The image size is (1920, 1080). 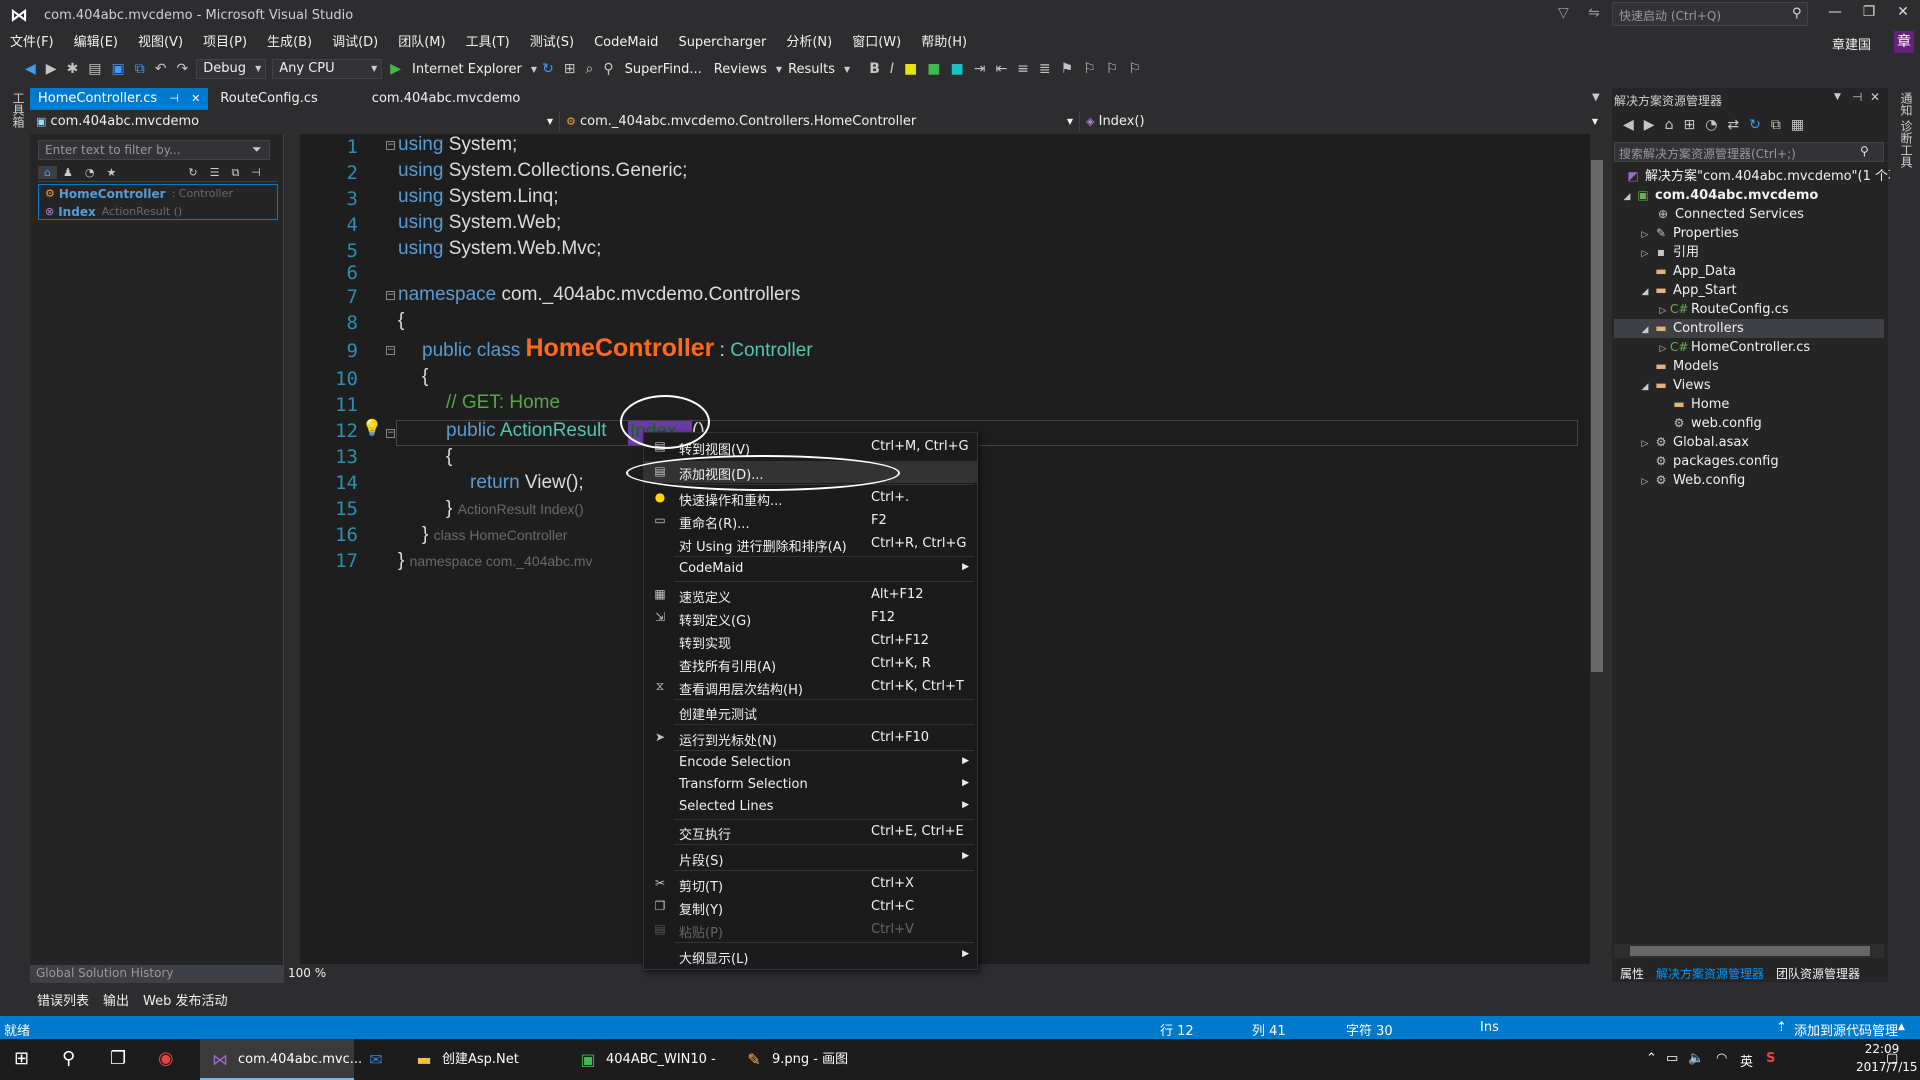 I want to click on clock-time: 22:09, so click(x=1882, y=1049).